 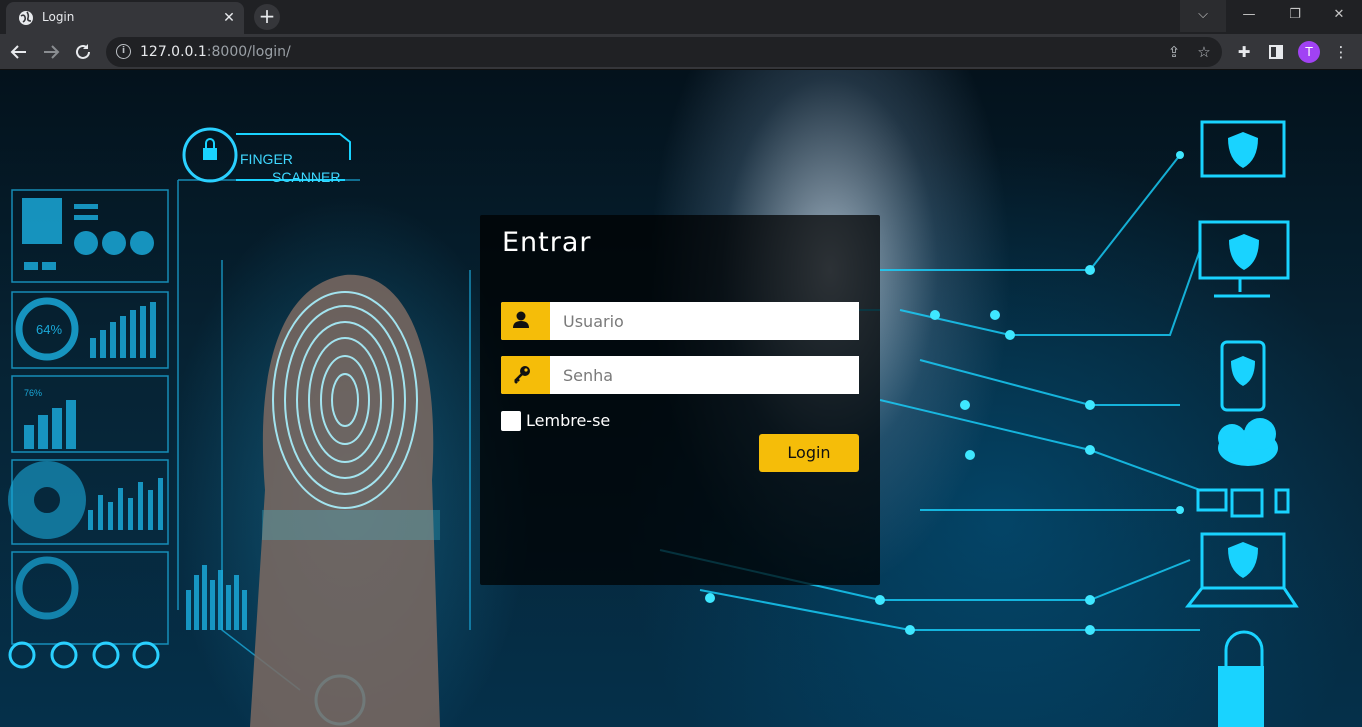 What do you see at coordinates (267, 17) in the screenshot?
I see `new-tab-button: +` at bounding box center [267, 17].